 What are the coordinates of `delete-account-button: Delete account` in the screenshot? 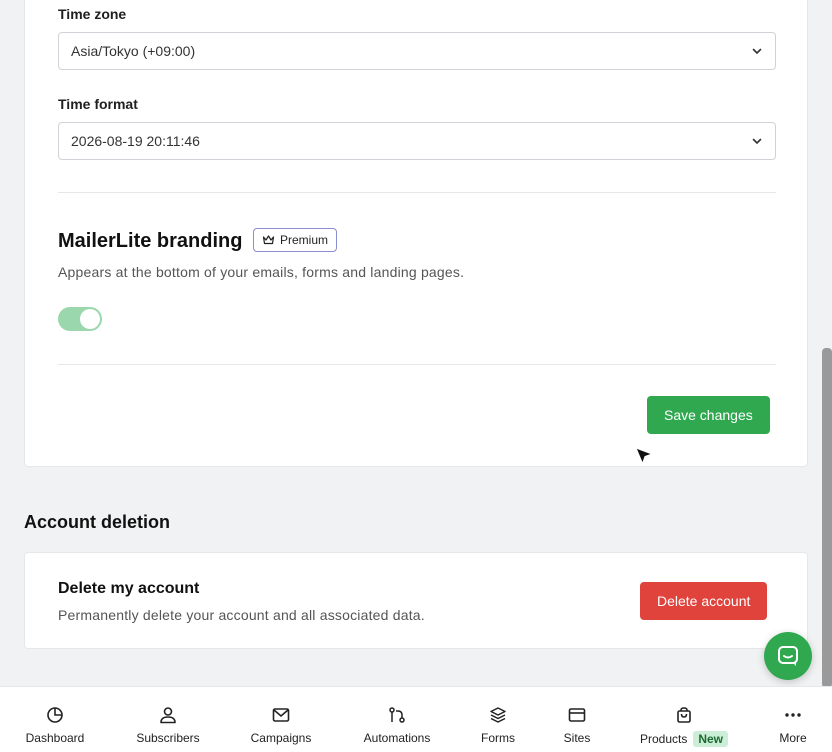 It's located at (704, 601).